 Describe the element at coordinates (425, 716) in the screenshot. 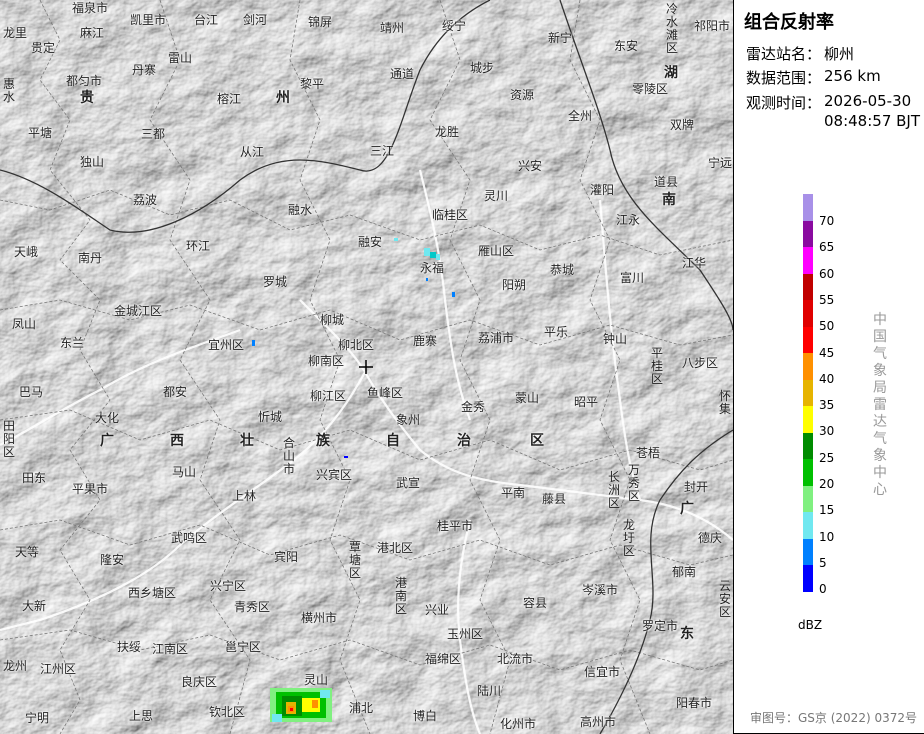

I see `place-label: 博白` at that location.